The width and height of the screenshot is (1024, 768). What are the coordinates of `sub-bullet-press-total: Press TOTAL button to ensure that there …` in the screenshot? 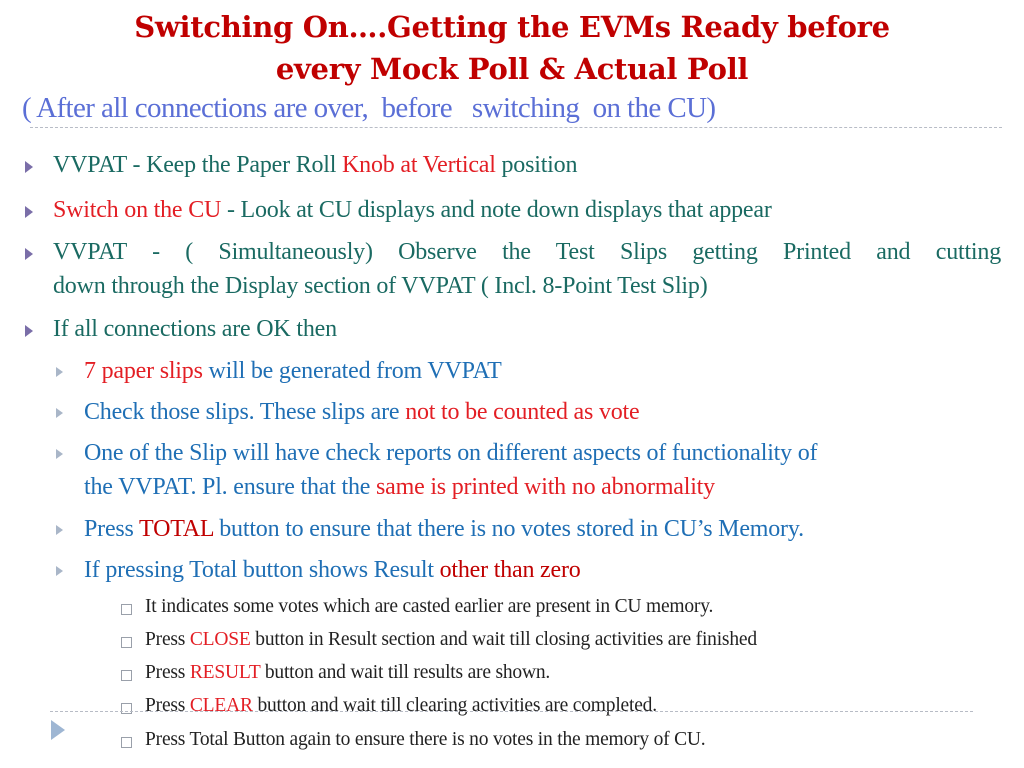 It's located at (444, 529).